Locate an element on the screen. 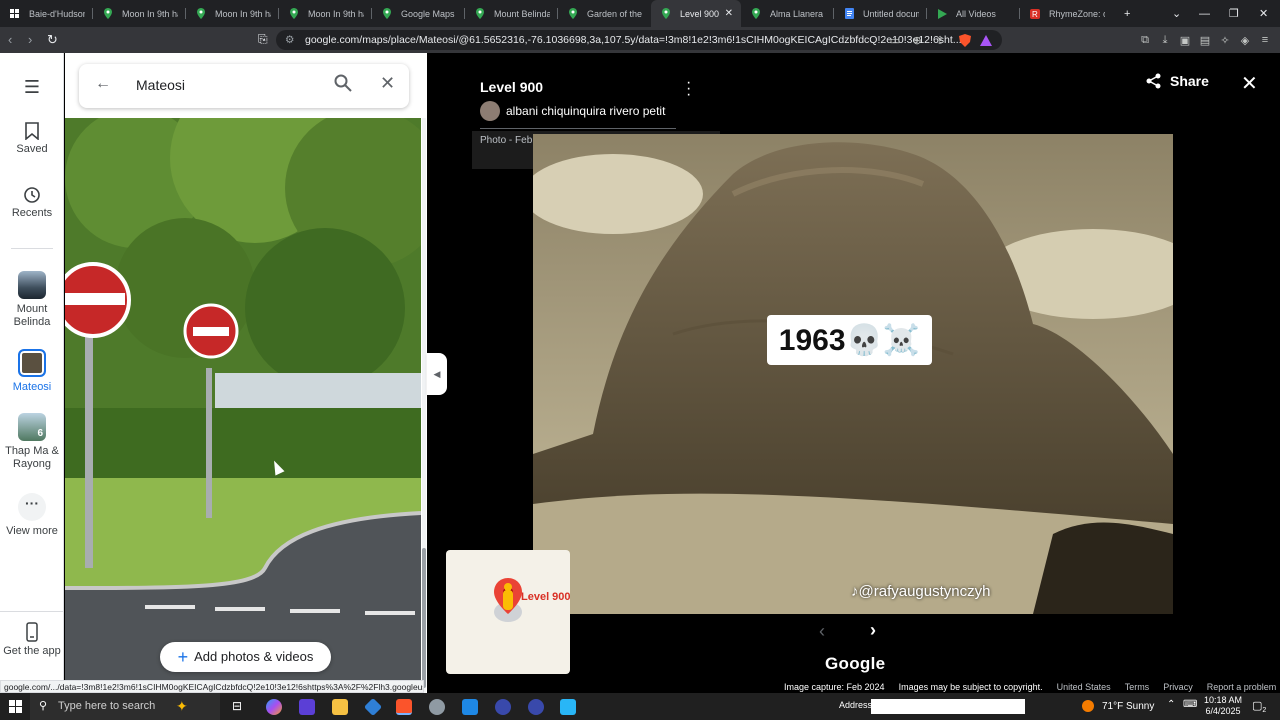  photo-author: albani chiquinquira rivero petit is located at coordinates (572, 111).